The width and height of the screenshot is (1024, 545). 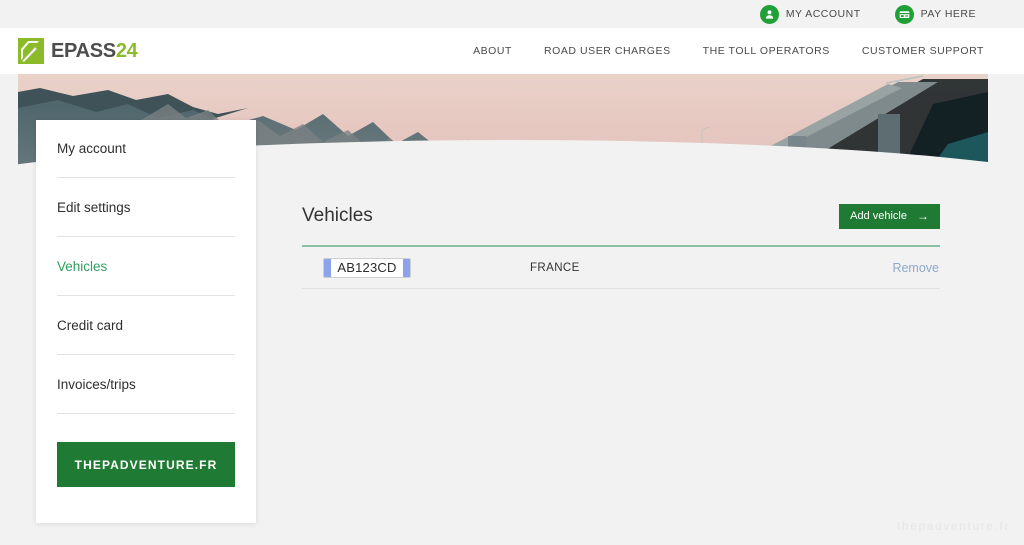 I want to click on vehicle-country: FRANCE, so click(x=555, y=267).